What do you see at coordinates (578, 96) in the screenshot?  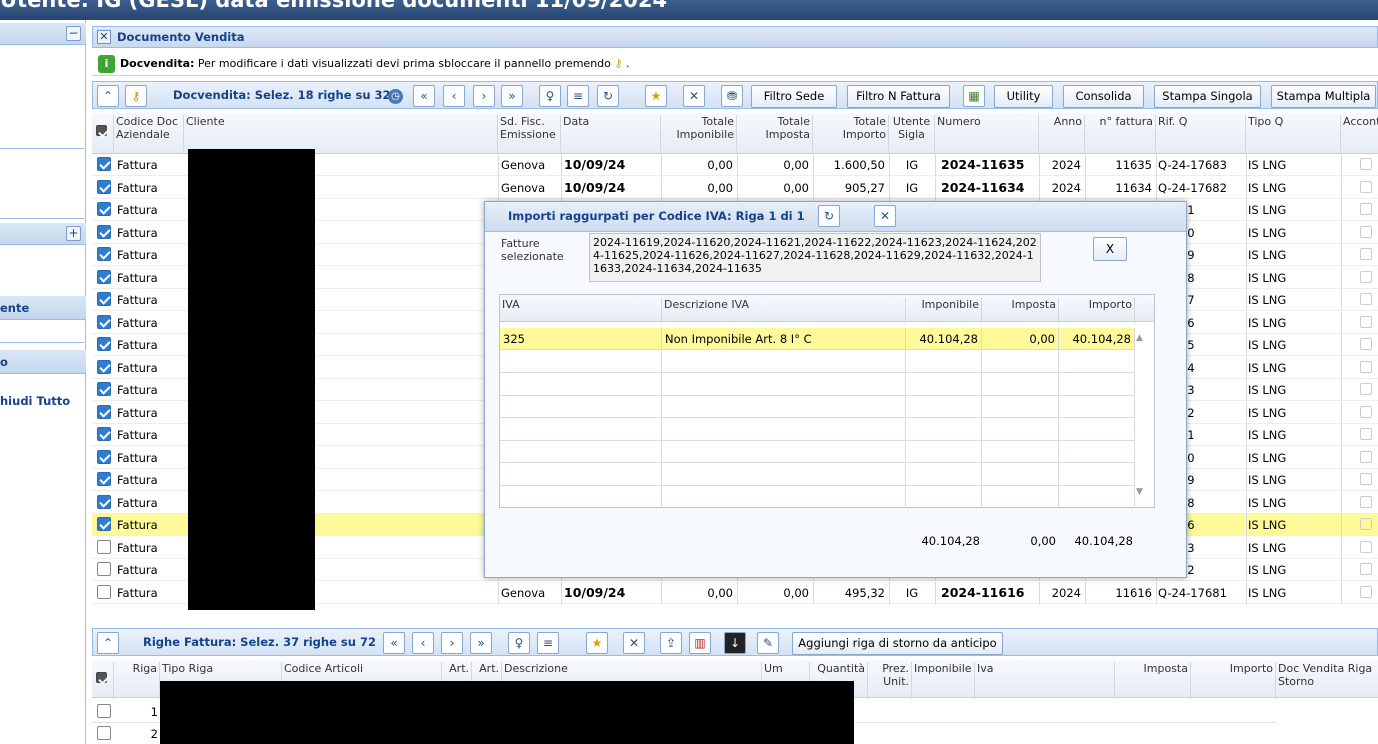 I see `list-icon: ≡` at bounding box center [578, 96].